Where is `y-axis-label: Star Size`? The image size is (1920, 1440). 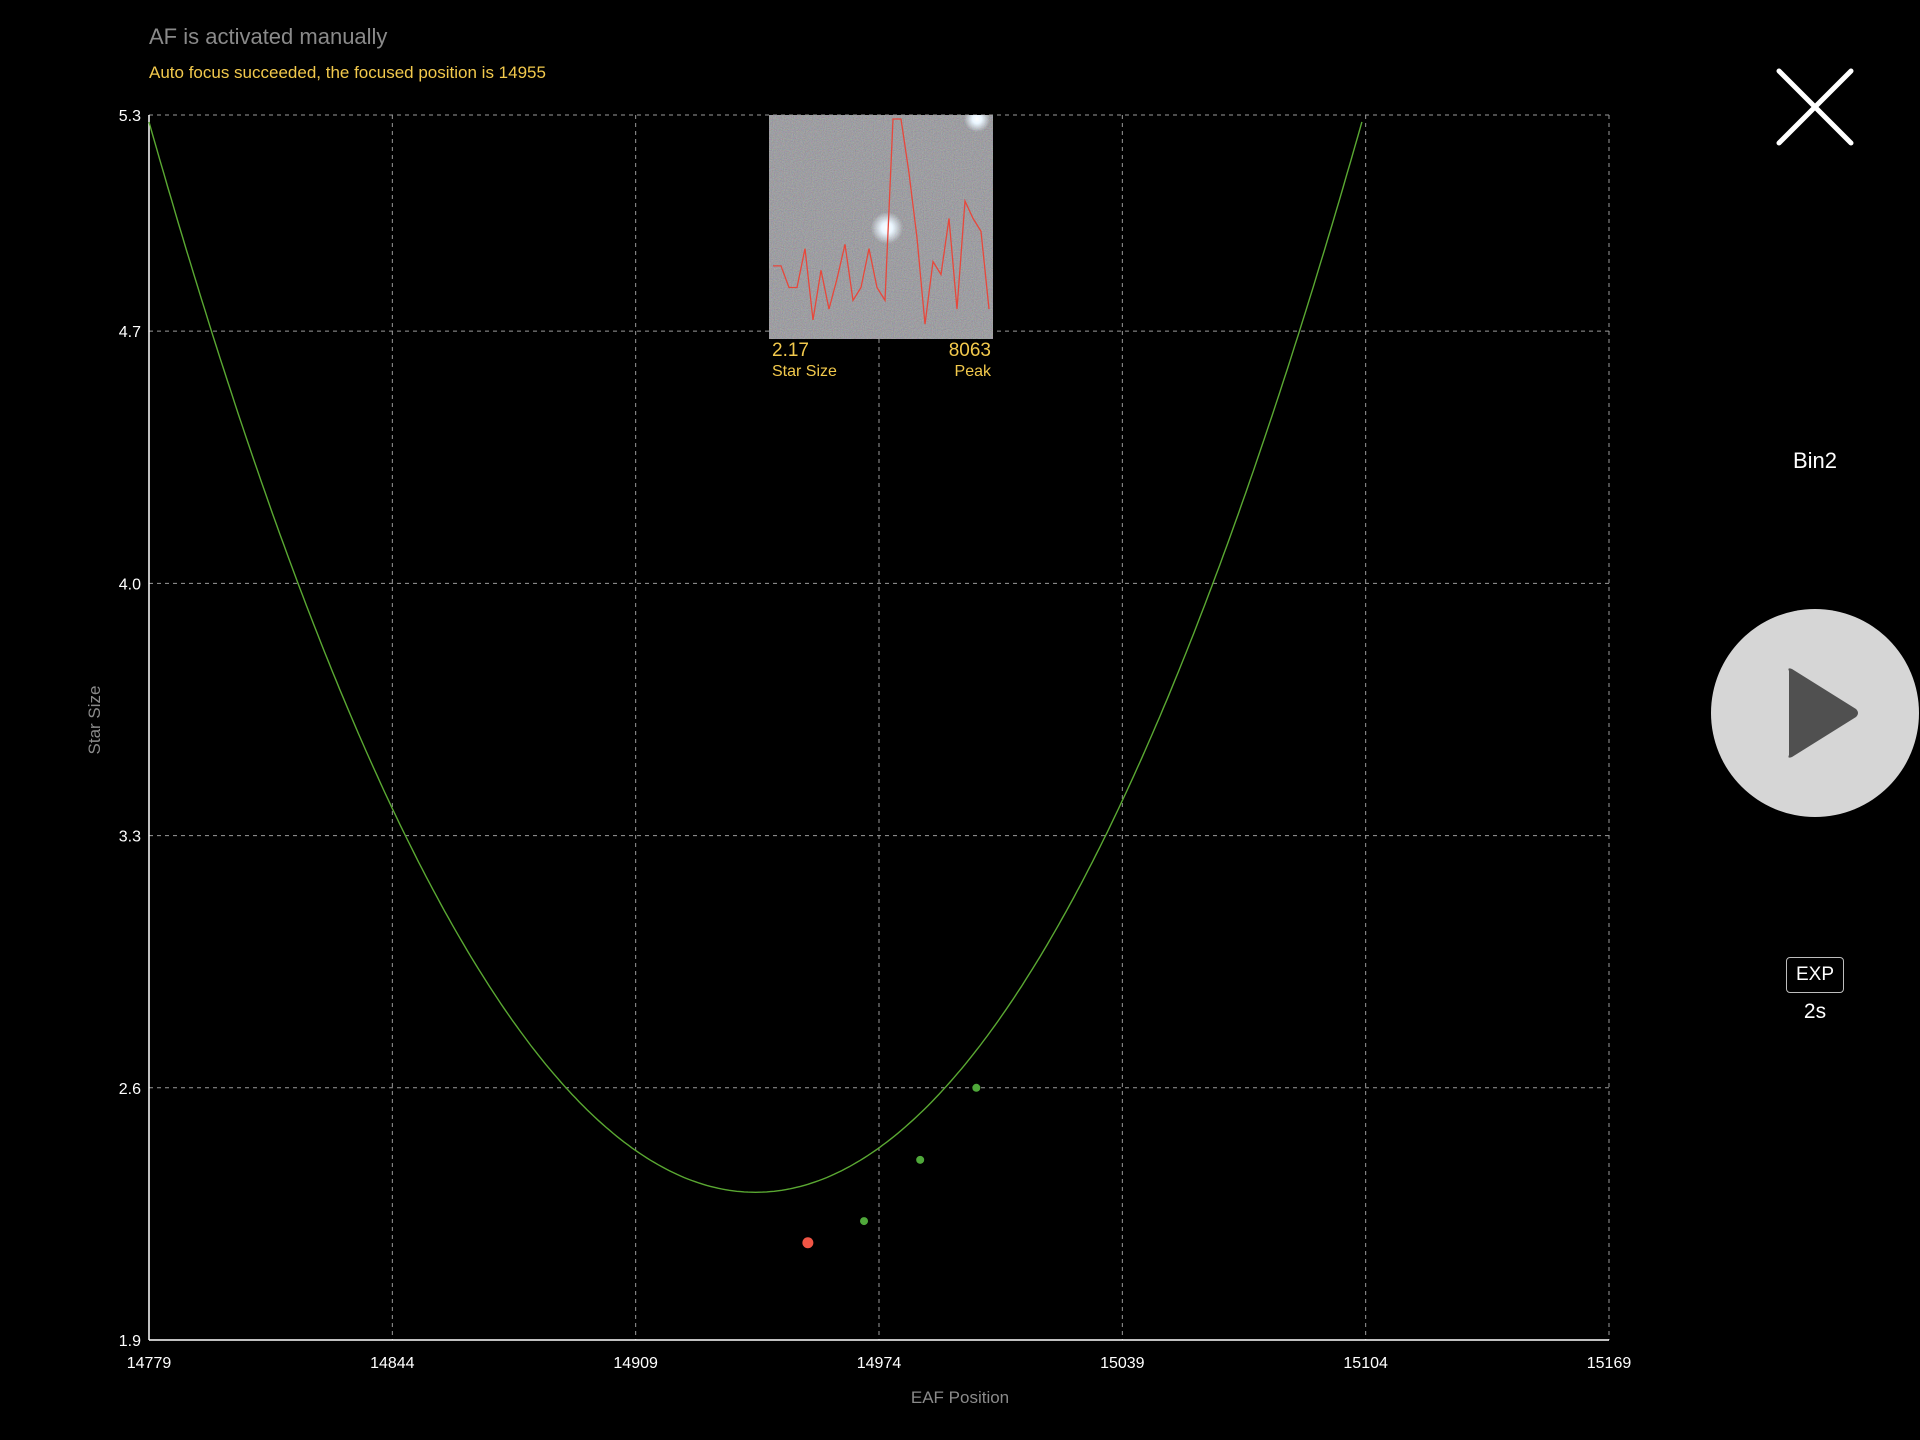 y-axis-label: Star Size is located at coordinates (94, 720).